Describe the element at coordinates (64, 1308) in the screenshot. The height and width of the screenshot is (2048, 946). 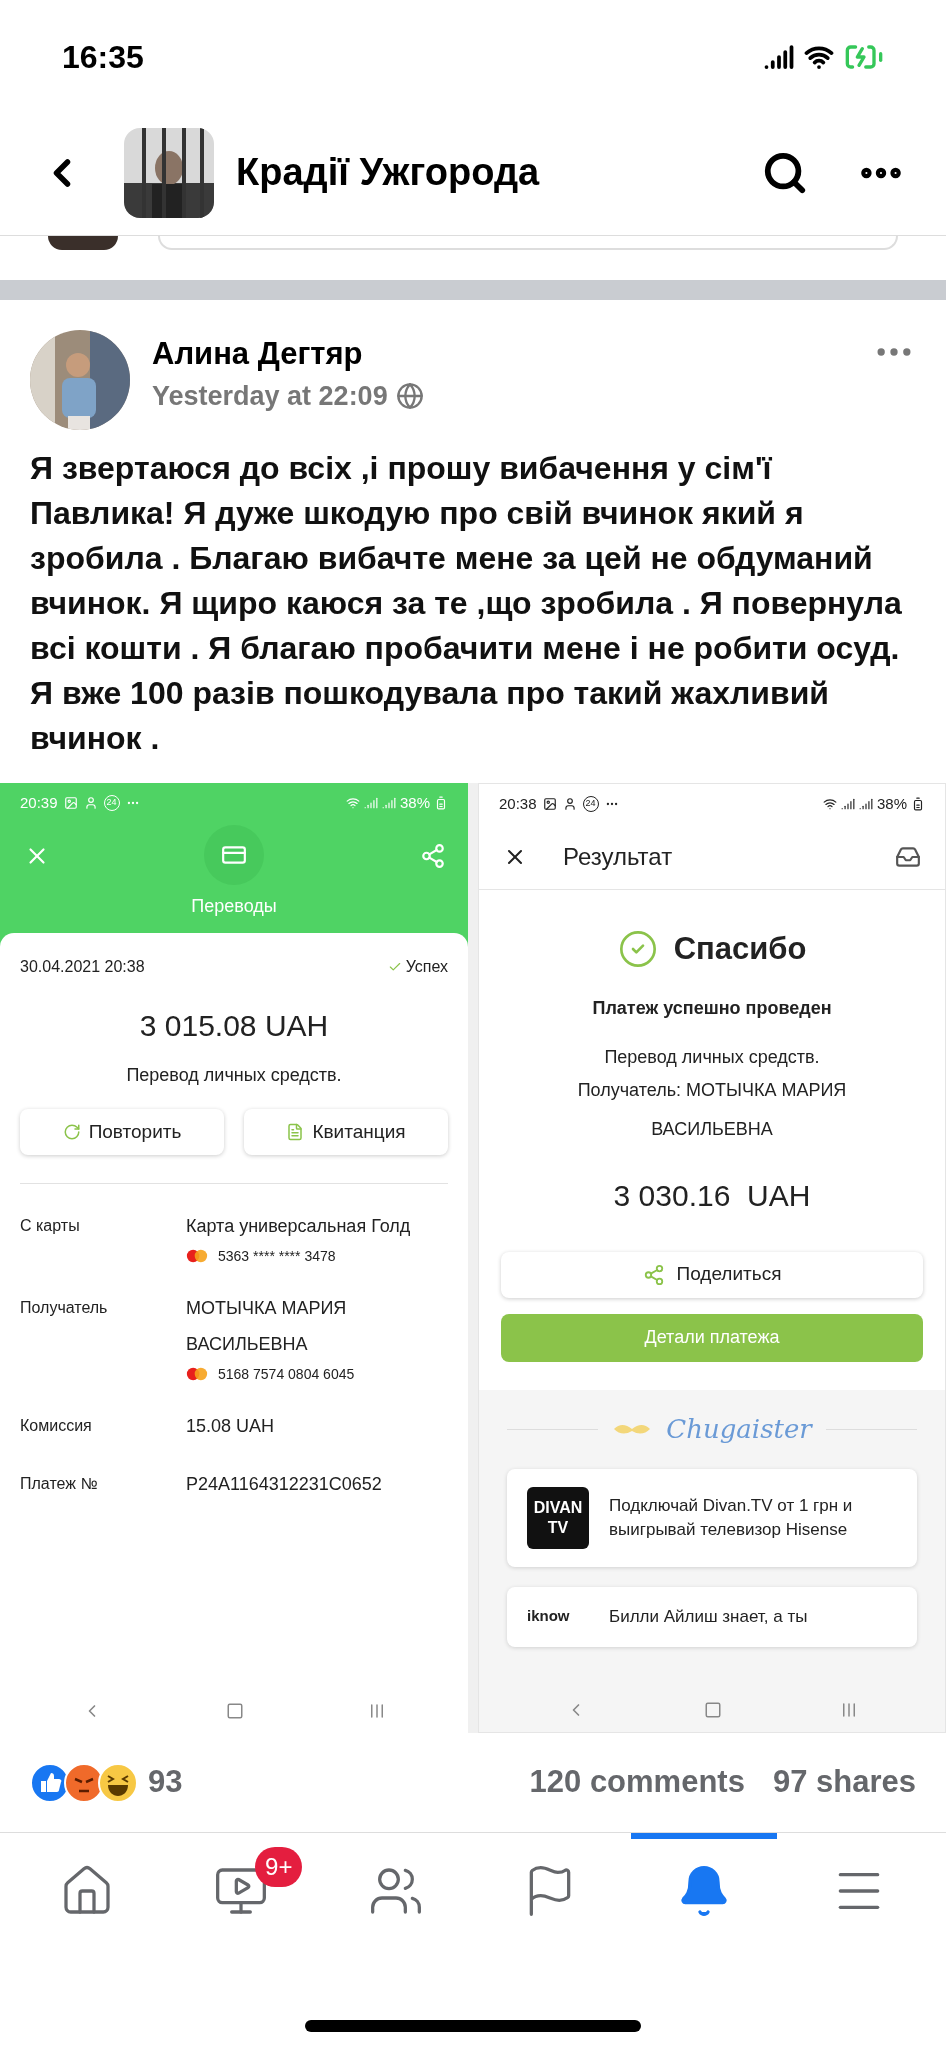
I see `detail-label: Получатель` at that location.